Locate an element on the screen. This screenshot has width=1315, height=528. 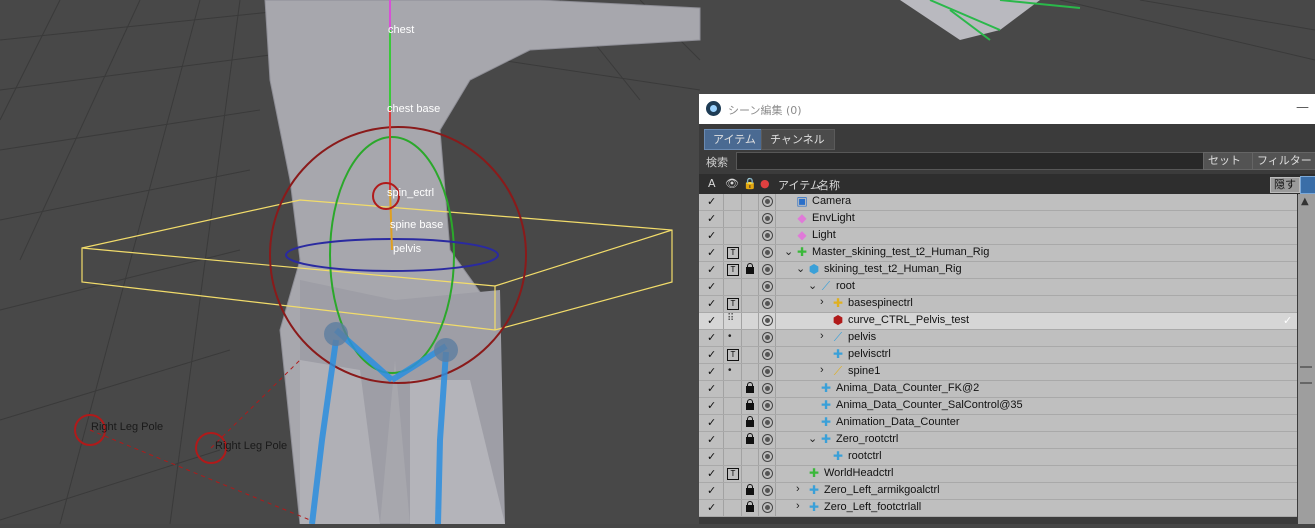
eye-cell: ⠿ is located at coordinates (733, 321).